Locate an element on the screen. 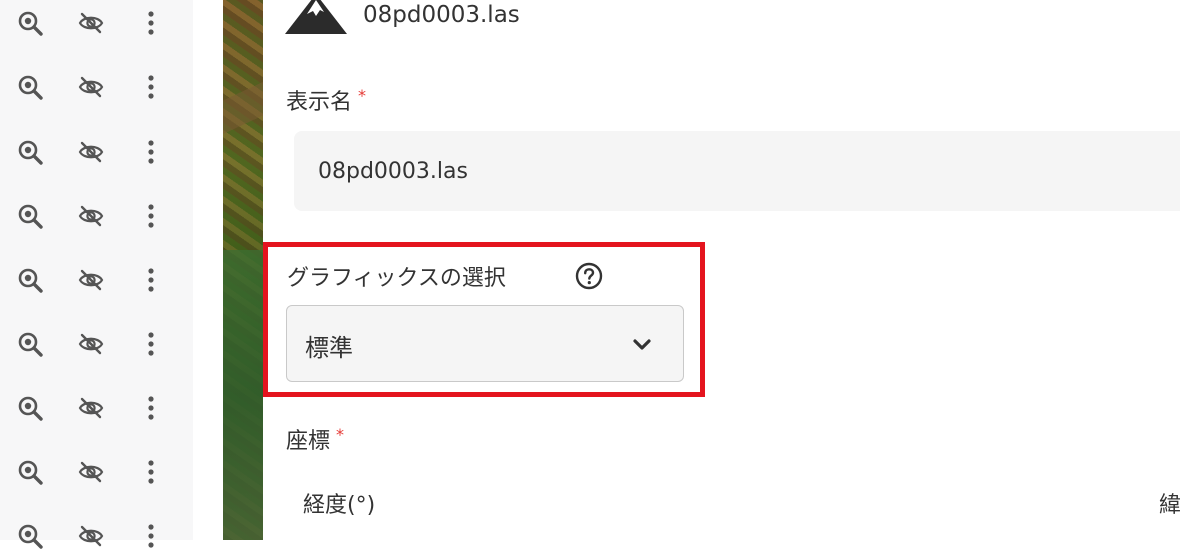 The height and width of the screenshot is (553, 1180). longitude-label: 経度(°) is located at coordinates (339, 505).